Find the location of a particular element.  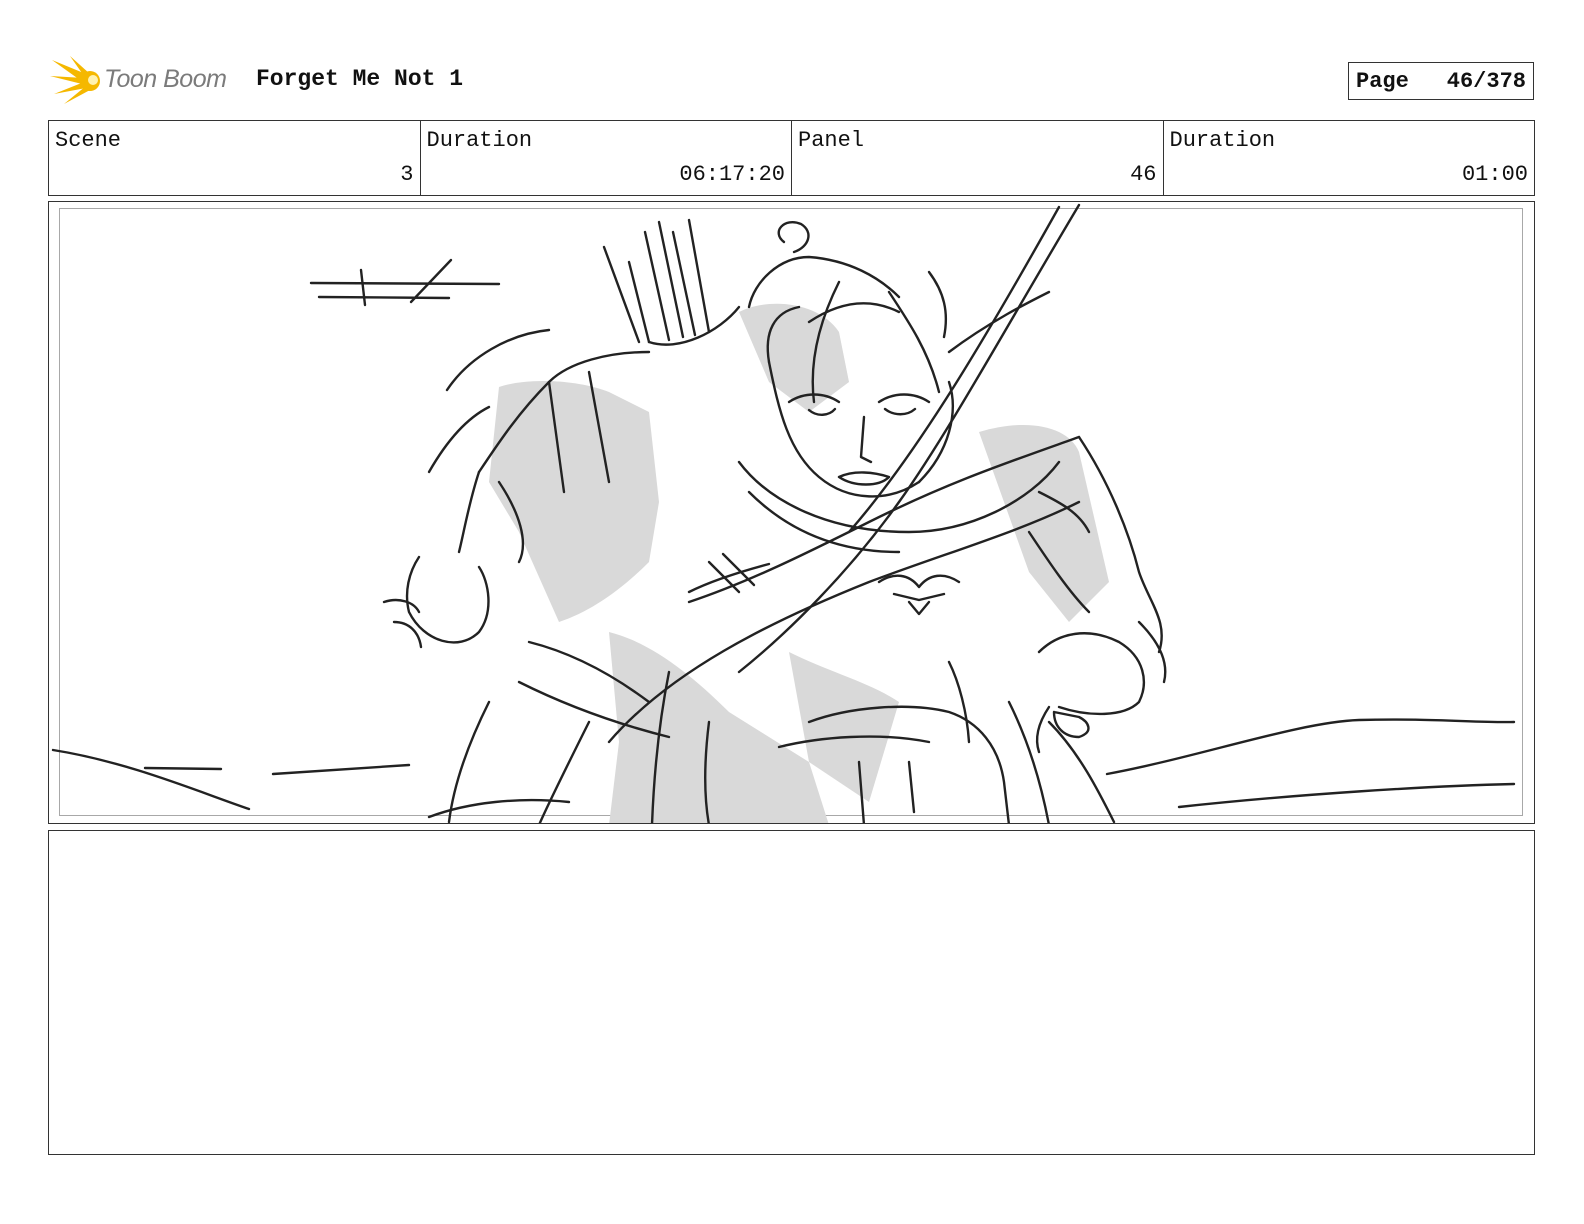

toon-boom-flare-icon is located at coordinates (75, 80).